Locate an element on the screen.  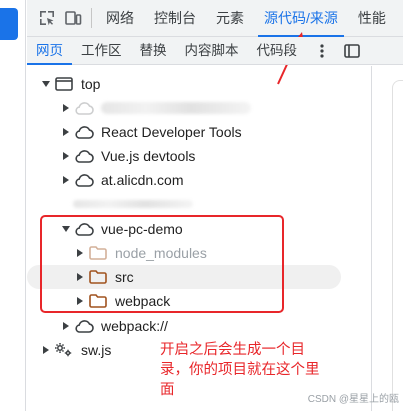
tab-elements: 元素 is located at coordinates (230, 18).